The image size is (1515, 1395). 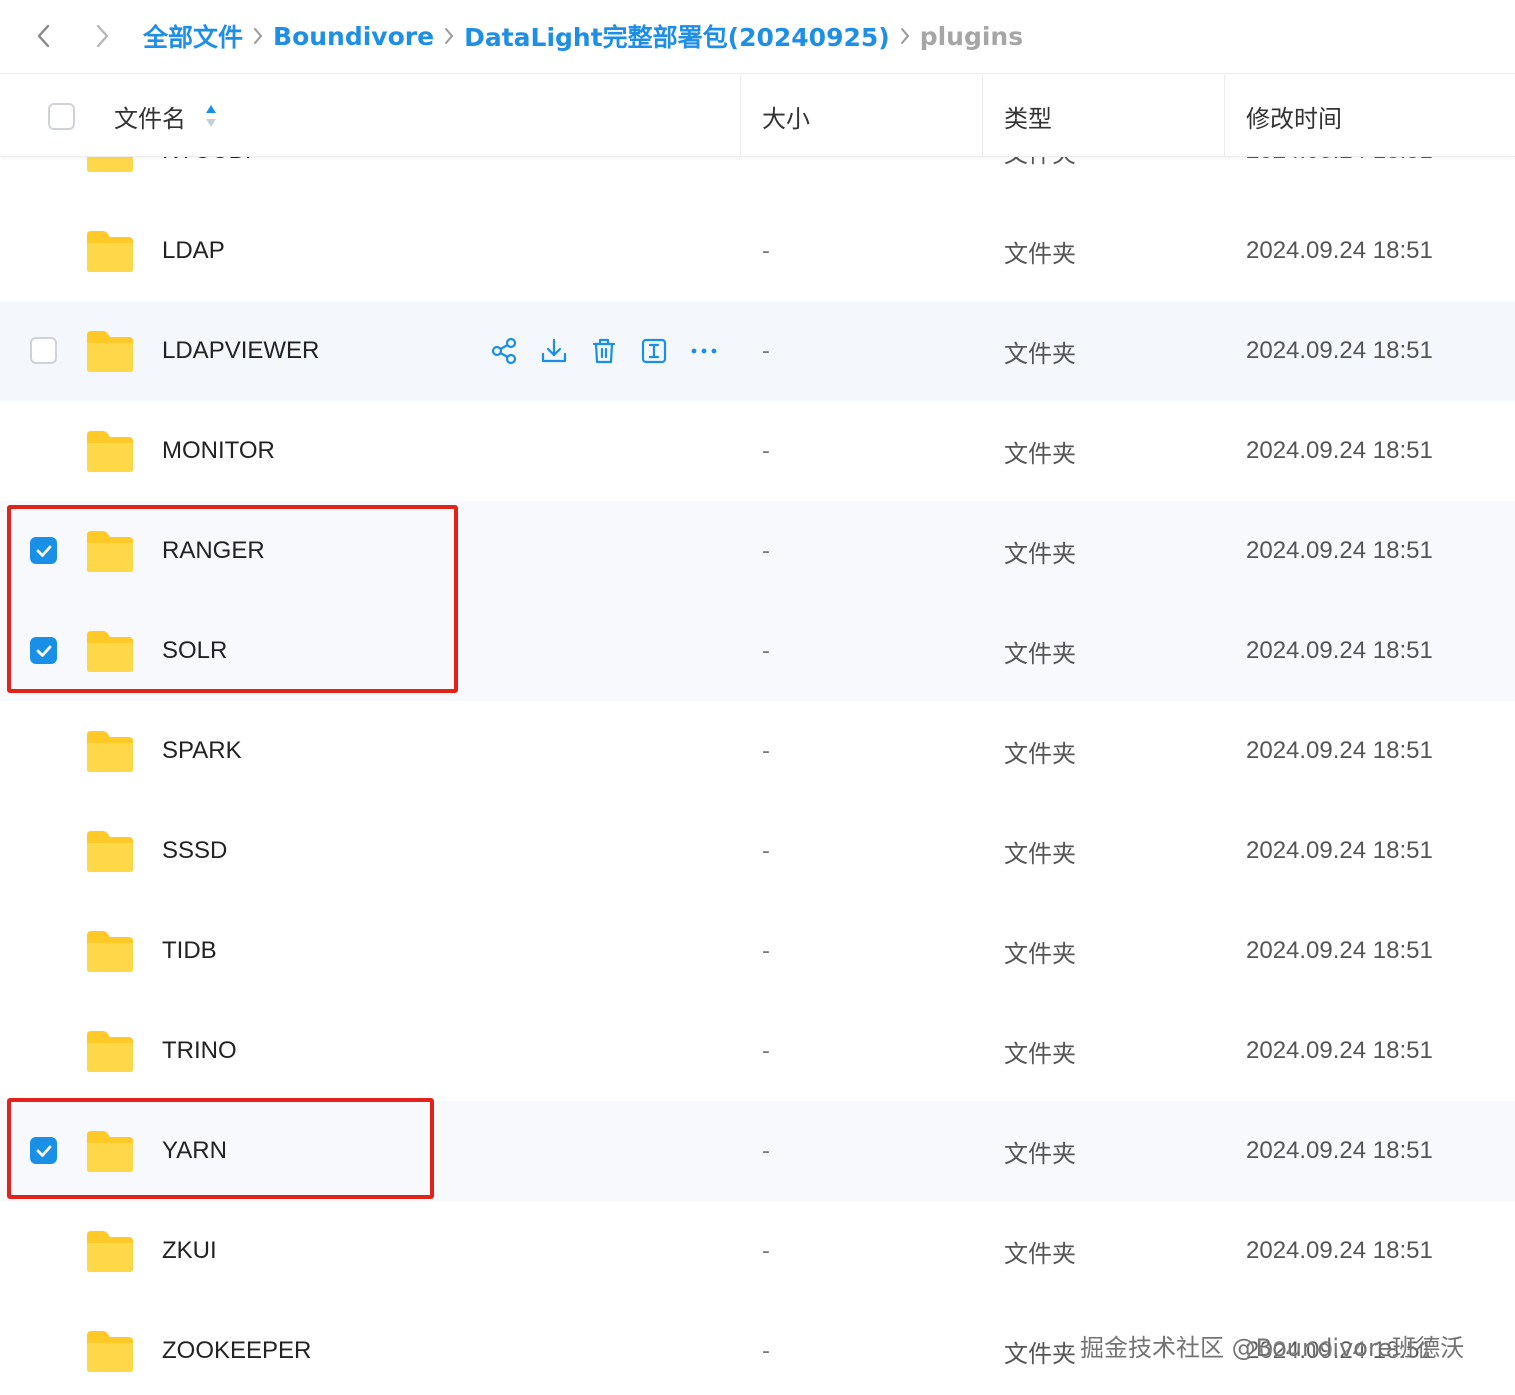 I want to click on more-icon, so click(x=704, y=351).